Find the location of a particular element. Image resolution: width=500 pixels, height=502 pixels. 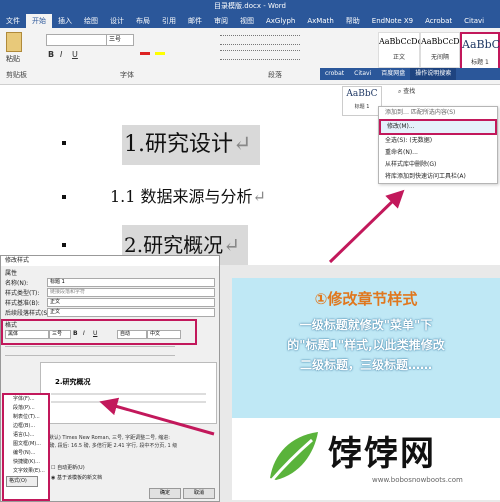

tab-file: 文件 is located at coordinates (13, 21).